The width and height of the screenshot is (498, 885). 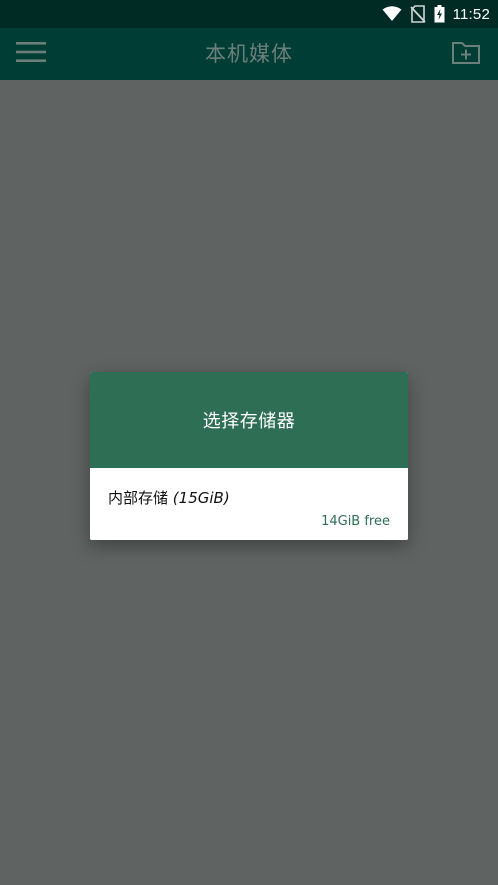 I want to click on storage-picker-dialog: 选择存储器 内部存储 (15GiB) 14GiB free, so click(x=249, y=456).